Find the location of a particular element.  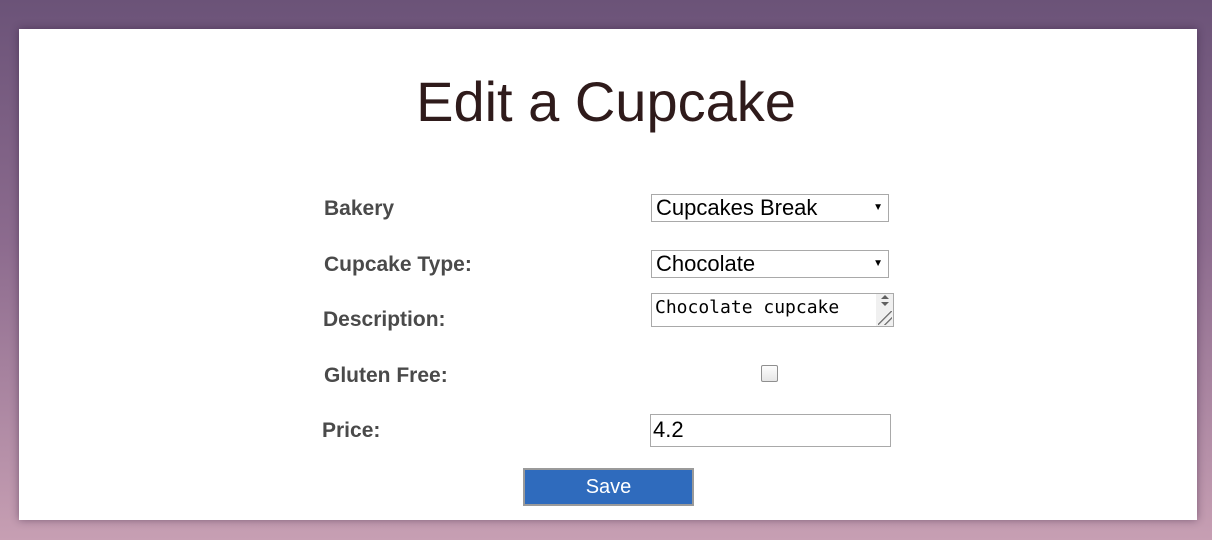

save-button: Save is located at coordinates (608, 487).